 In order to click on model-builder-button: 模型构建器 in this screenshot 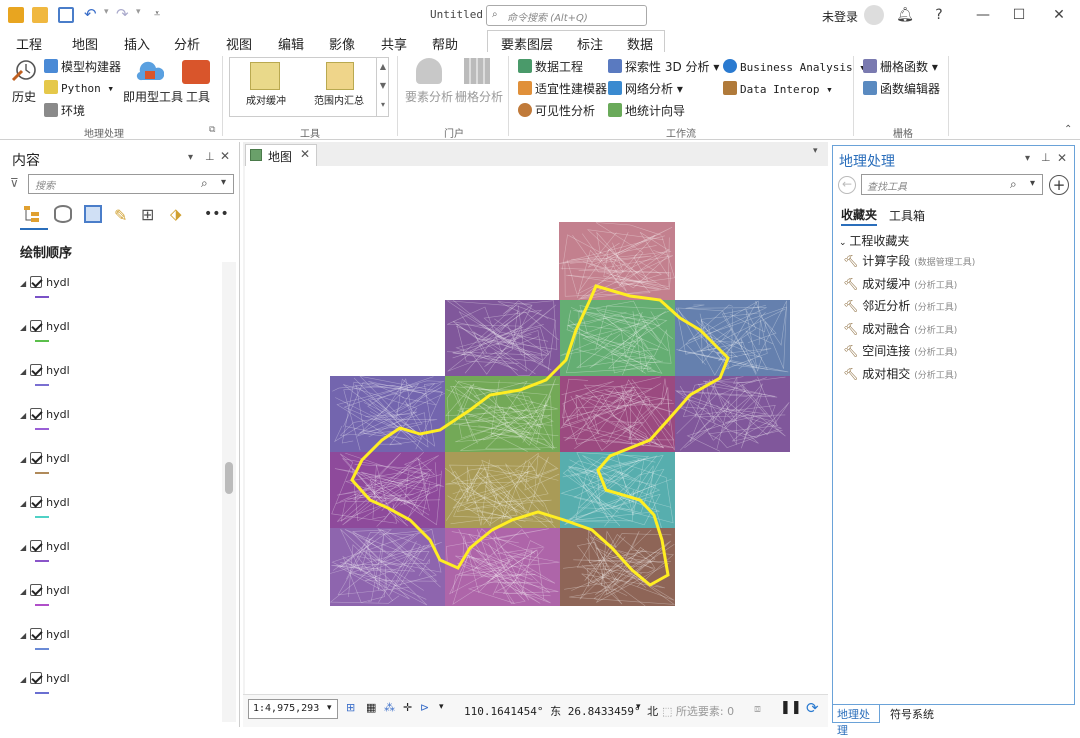, I will do `click(82, 66)`.